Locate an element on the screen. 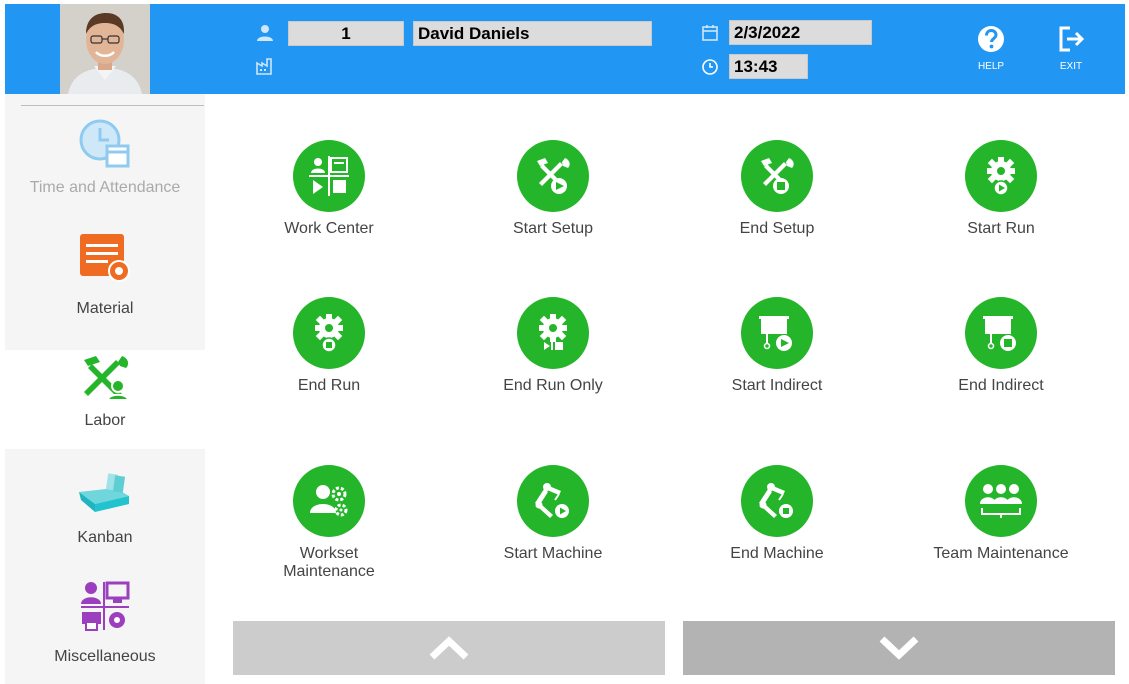  end-indirect-icon is located at coordinates (999, 333).